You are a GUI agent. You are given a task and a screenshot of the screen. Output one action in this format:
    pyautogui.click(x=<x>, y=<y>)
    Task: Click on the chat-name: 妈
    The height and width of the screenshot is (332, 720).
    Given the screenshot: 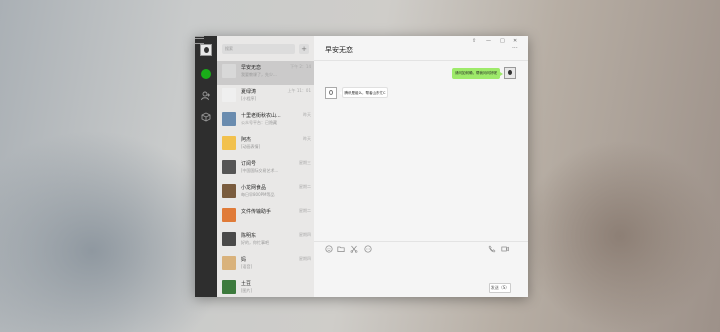 What is the action you would take?
    pyautogui.click(x=244, y=260)
    